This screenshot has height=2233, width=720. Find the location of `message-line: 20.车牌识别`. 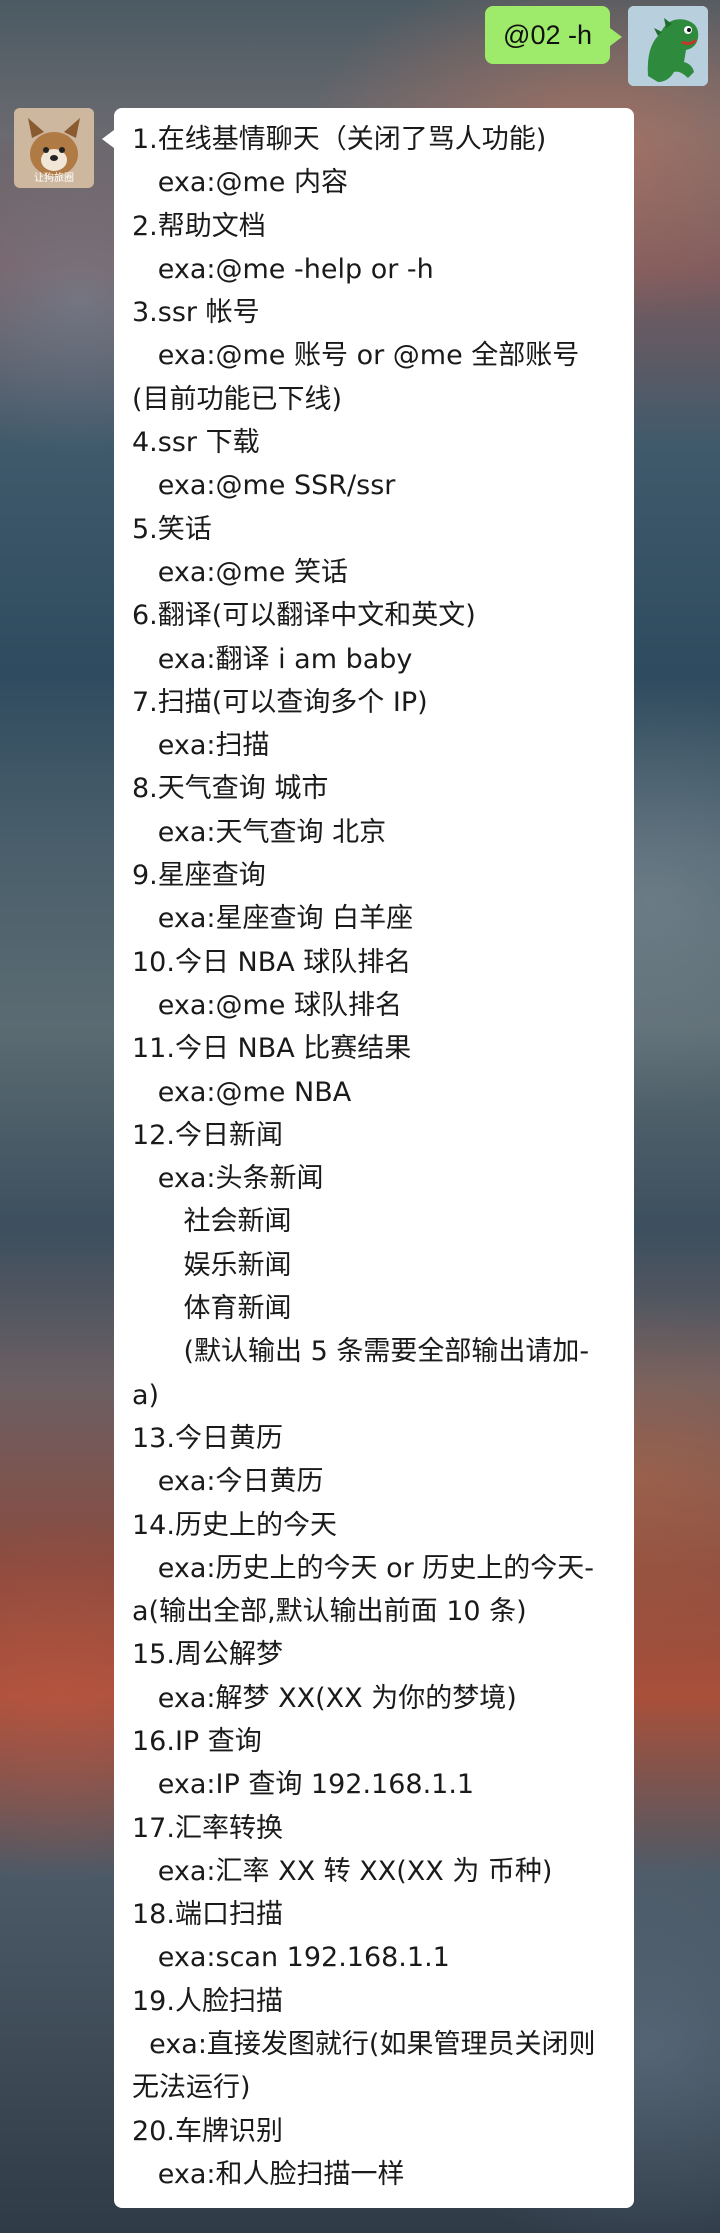

message-line: 20.车牌识别 is located at coordinates (207, 2131).